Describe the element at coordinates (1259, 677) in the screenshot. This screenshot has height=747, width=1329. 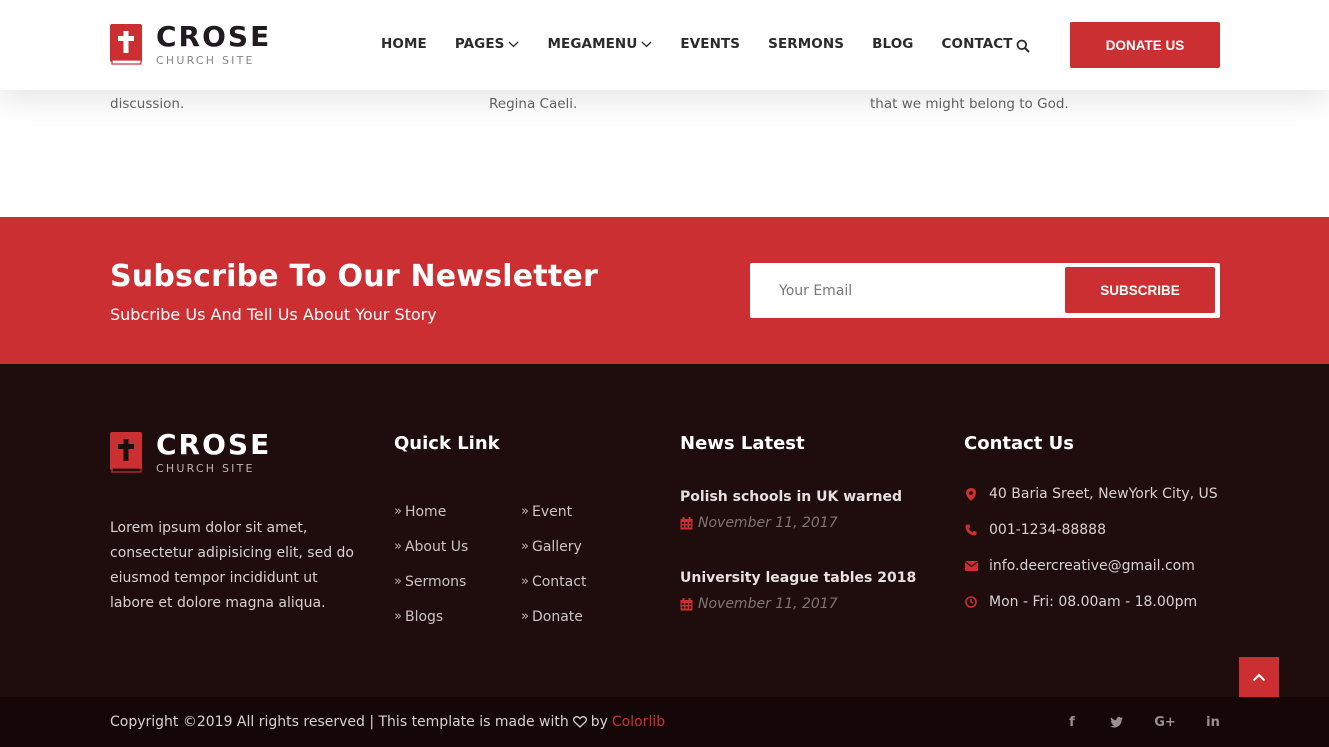
I see `back-to-top-button` at that location.